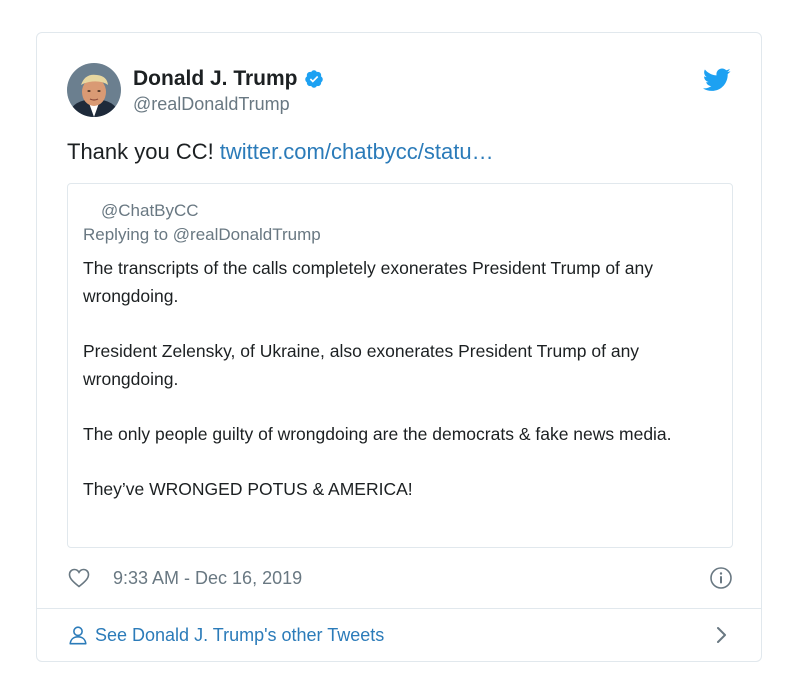 The height and width of the screenshot is (700, 799). Describe the element at coordinates (140, 151) in the screenshot. I see `tweet-body: Thank you CC!` at that location.